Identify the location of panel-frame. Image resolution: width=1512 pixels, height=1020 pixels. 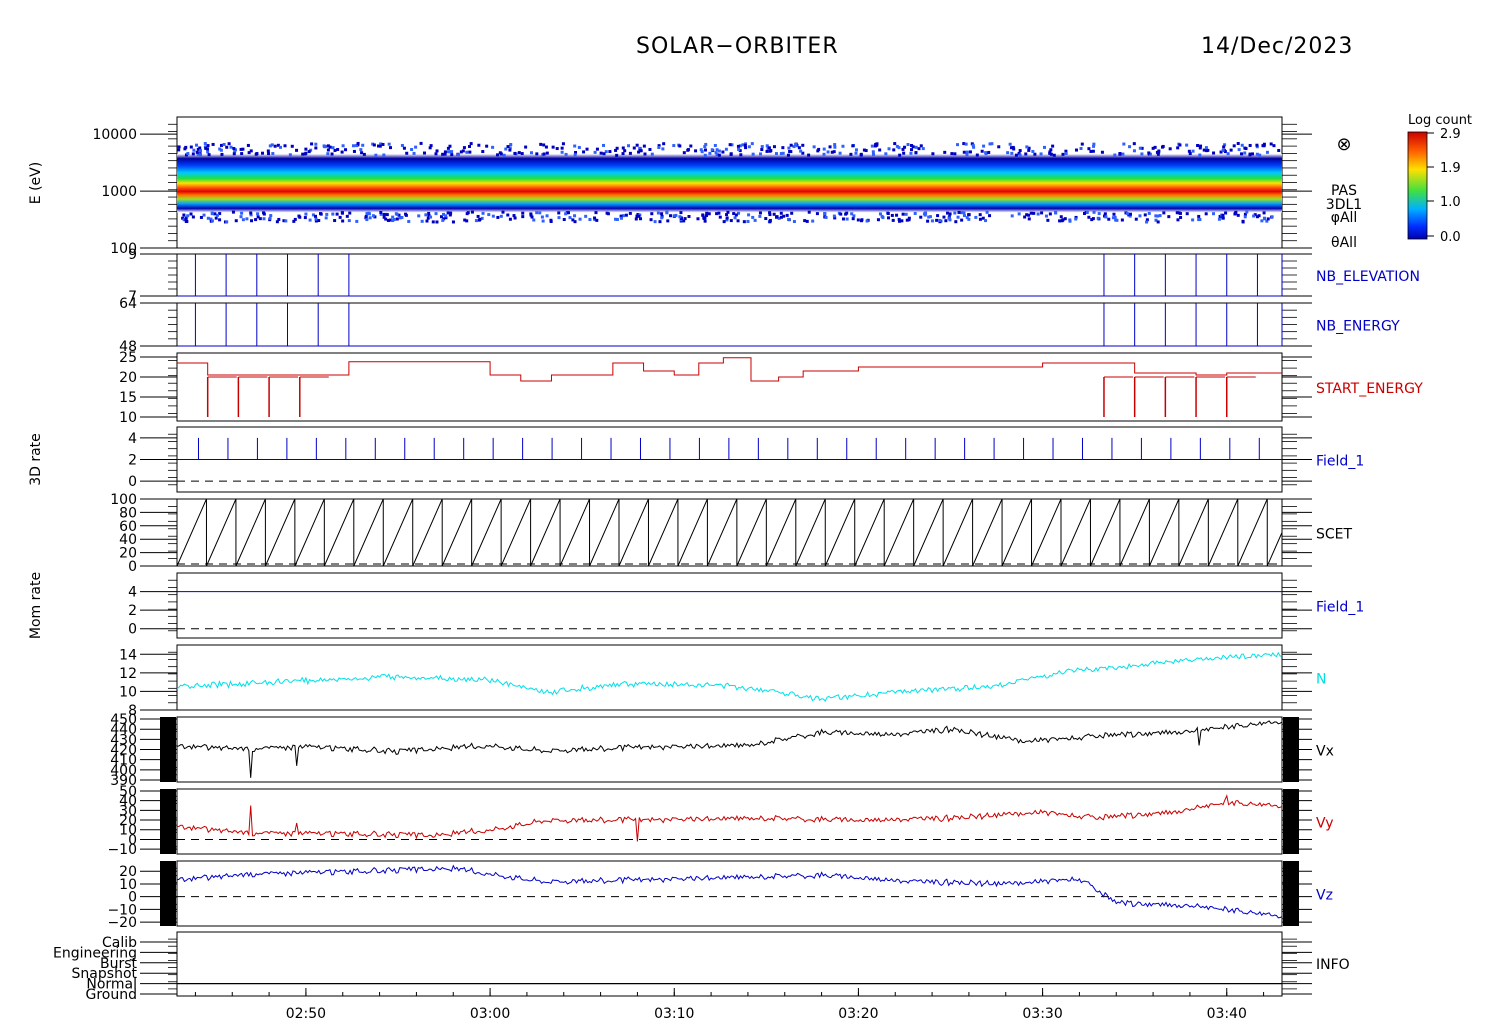
(729, 749).